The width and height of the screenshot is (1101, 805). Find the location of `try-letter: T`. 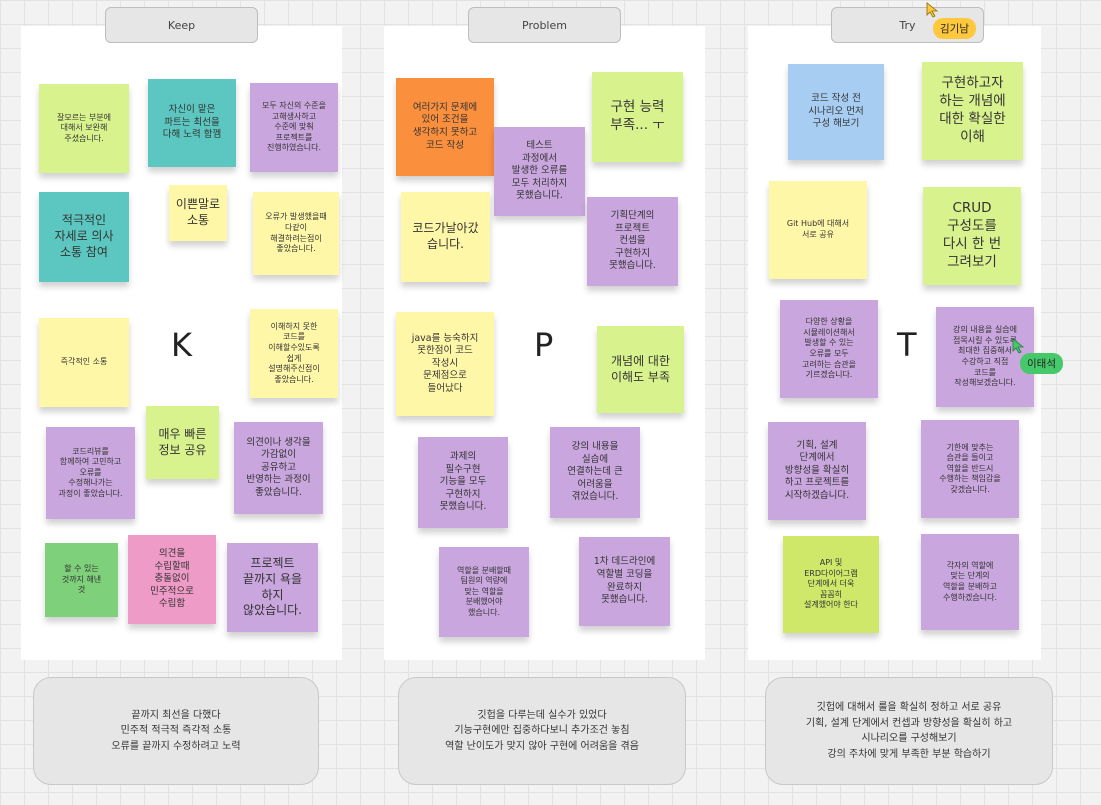

try-letter: T is located at coordinates (907, 345).